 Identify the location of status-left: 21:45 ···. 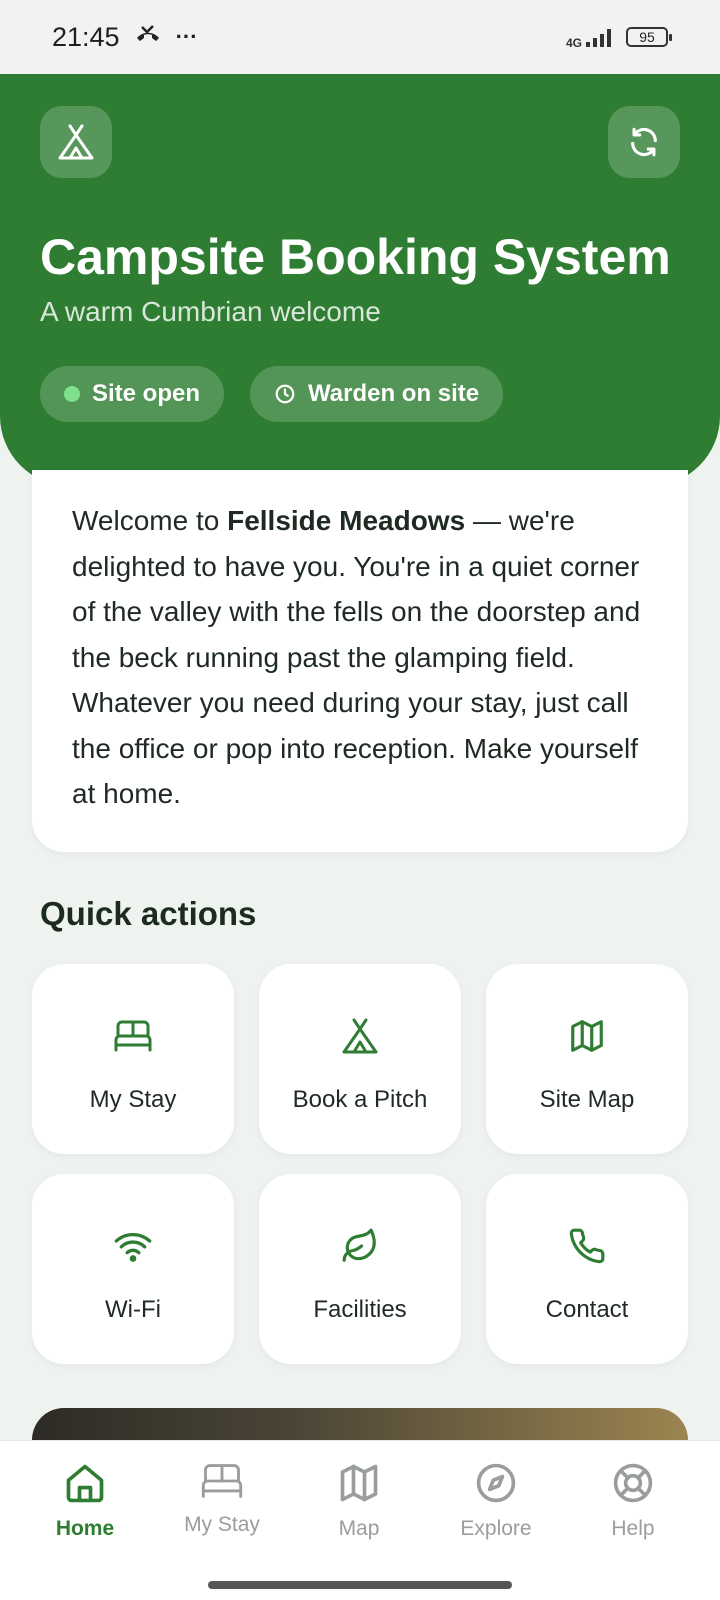
(125, 37).